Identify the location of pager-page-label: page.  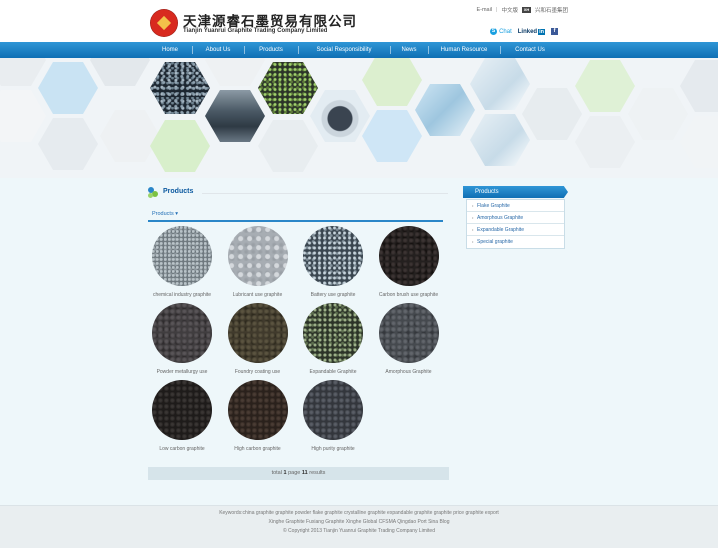
(294, 473).